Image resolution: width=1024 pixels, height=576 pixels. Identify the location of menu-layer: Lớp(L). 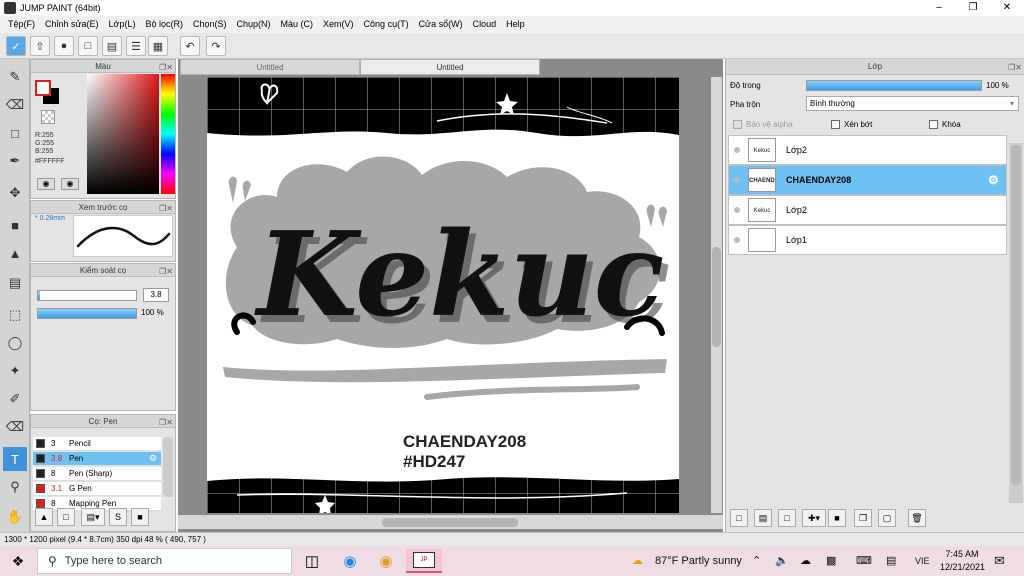
(122, 24).